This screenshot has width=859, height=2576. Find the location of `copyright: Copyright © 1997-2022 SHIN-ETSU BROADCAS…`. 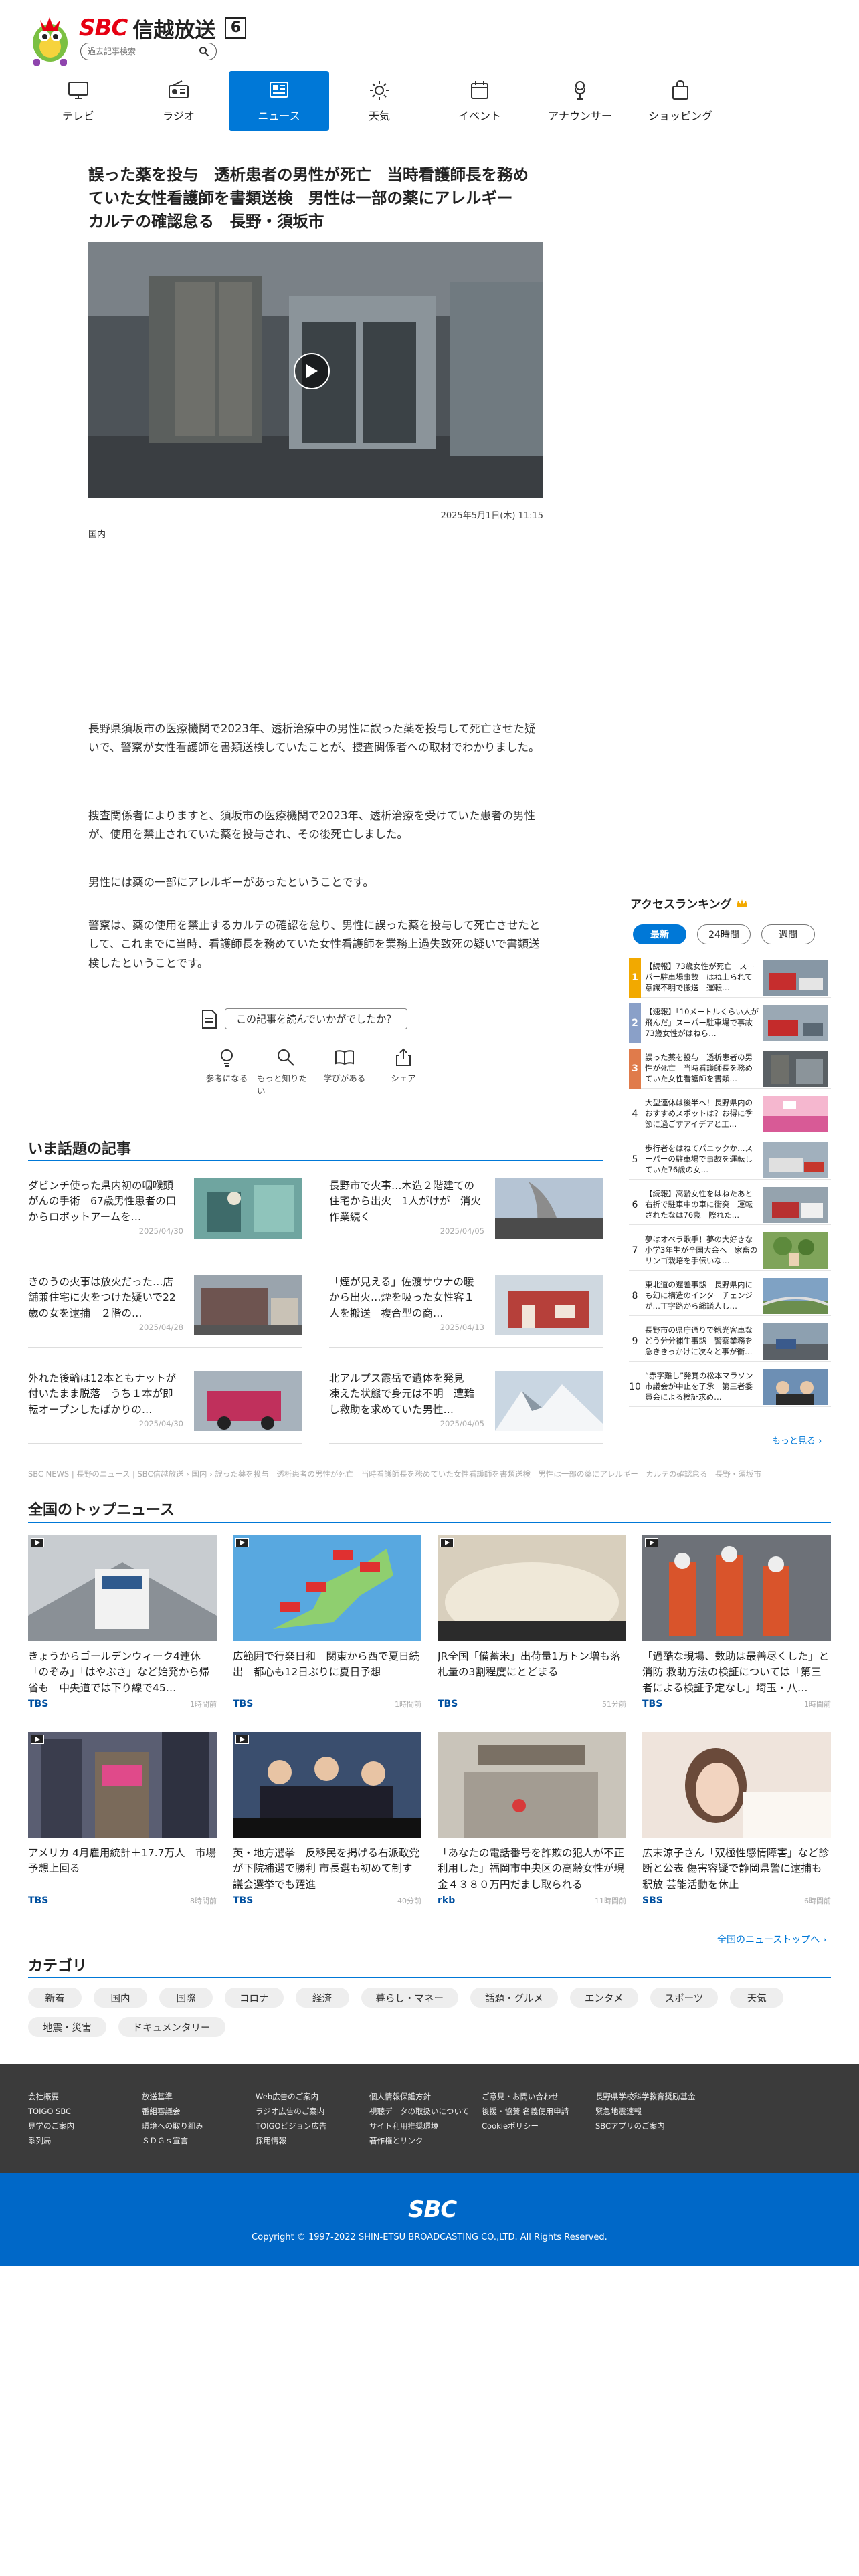

copyright: Copyright © 1997-2022 SHIN-ETSU BROADCAS… is located at coordinates (429, 2237).